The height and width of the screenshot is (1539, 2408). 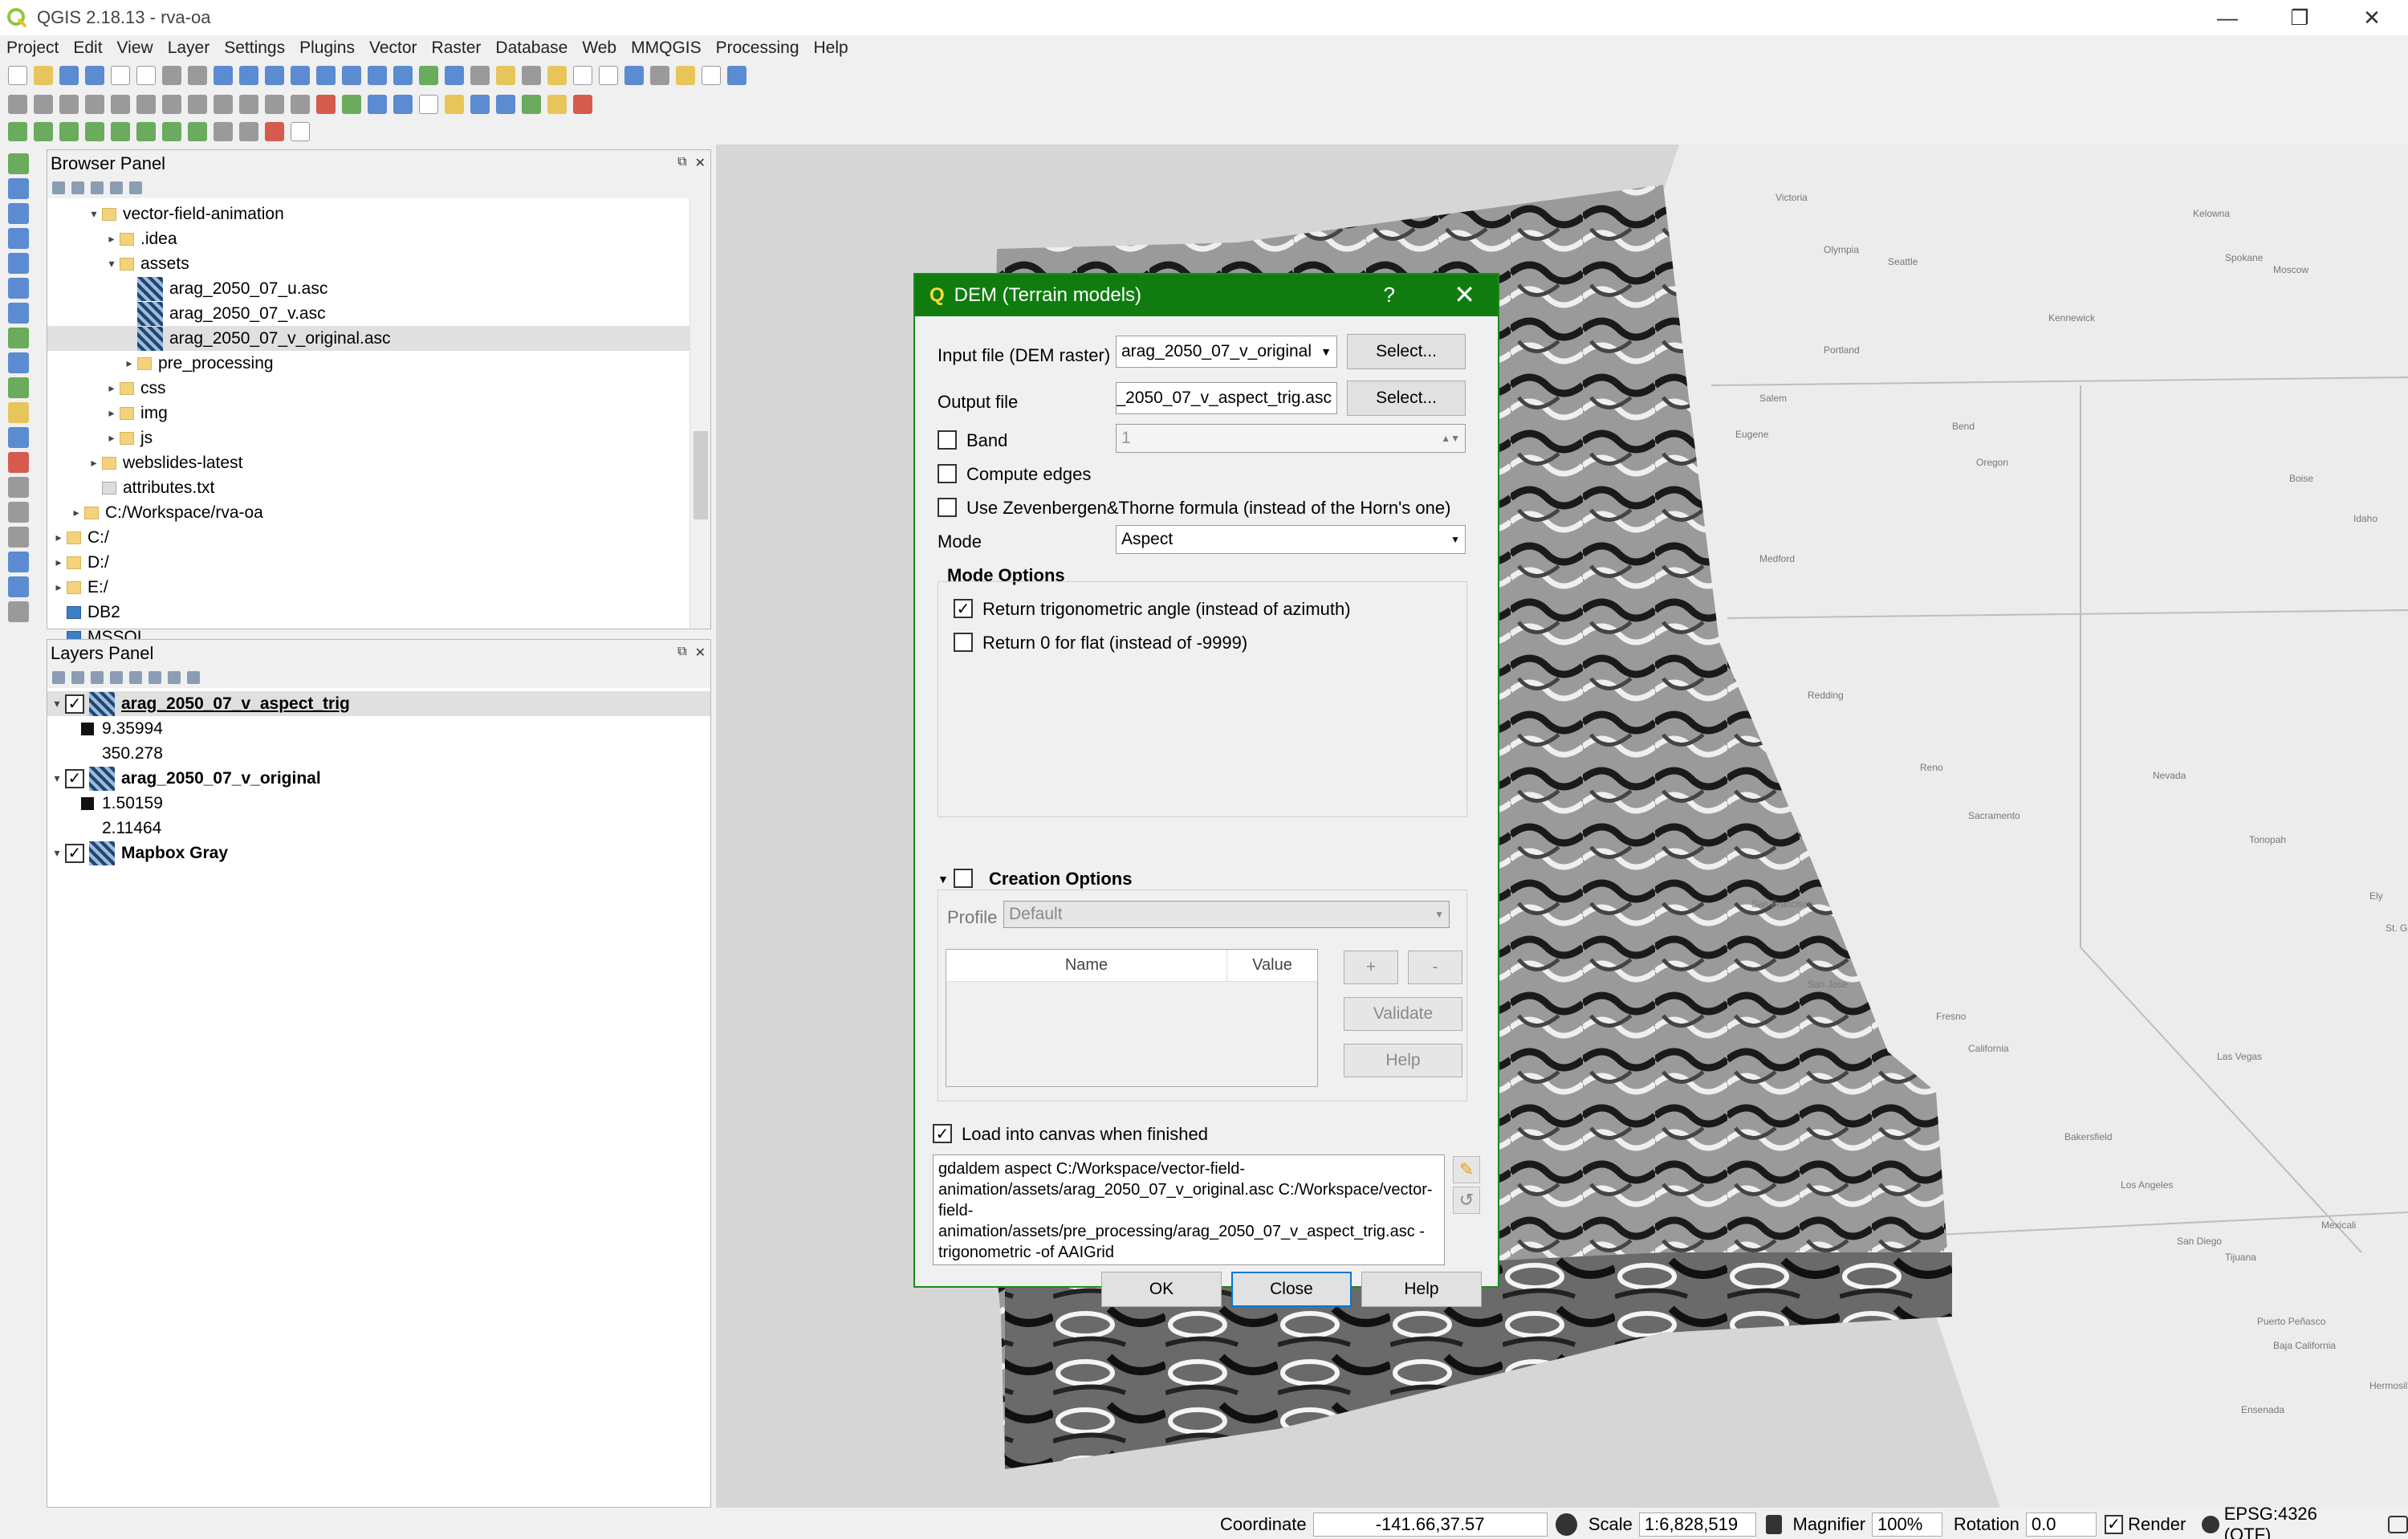 What do you see at coordinates (378, 488) in the screenshot?
I see `browser-item: attributes.txt` at bounding box center [378, 488].